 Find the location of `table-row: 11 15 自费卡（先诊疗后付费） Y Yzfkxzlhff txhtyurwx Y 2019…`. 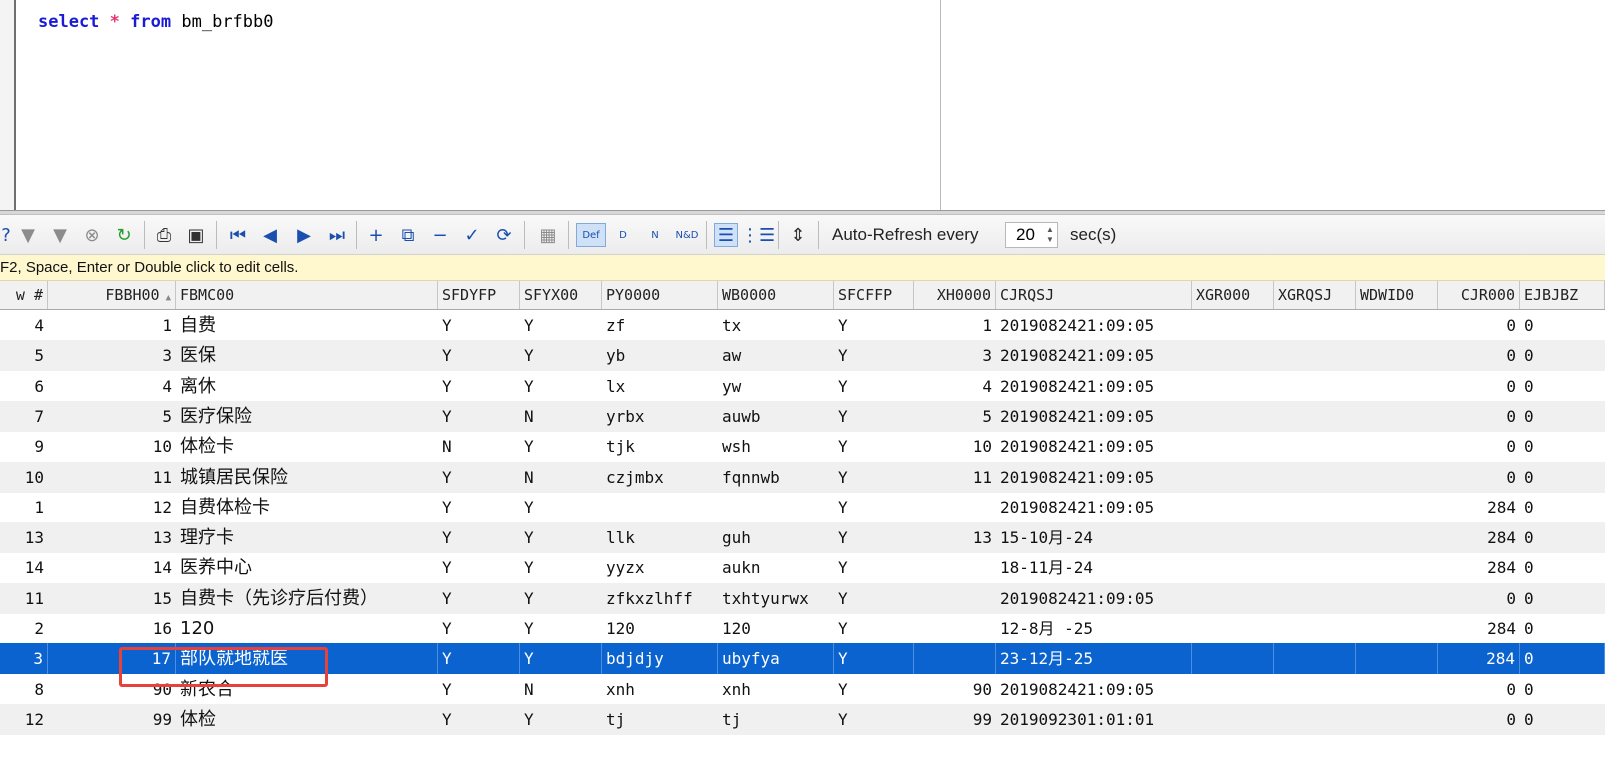

table-row: 11 15 自费卡（先诊疗后付费） Y Yzfkxzlhff txhtyurwx Y 2019… is located at coordinates (802, 598).